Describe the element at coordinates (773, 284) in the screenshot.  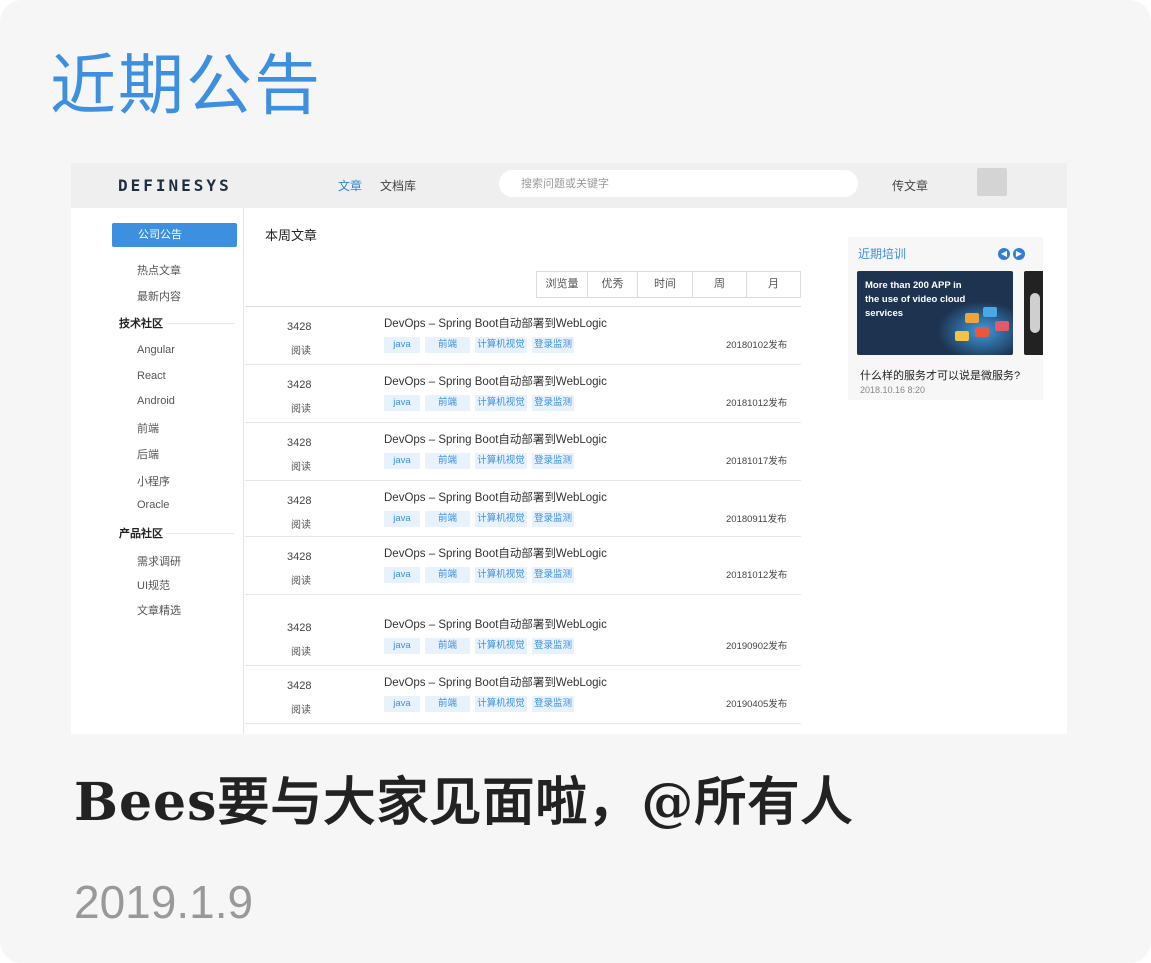
I see `filter-month: 月` at that location.